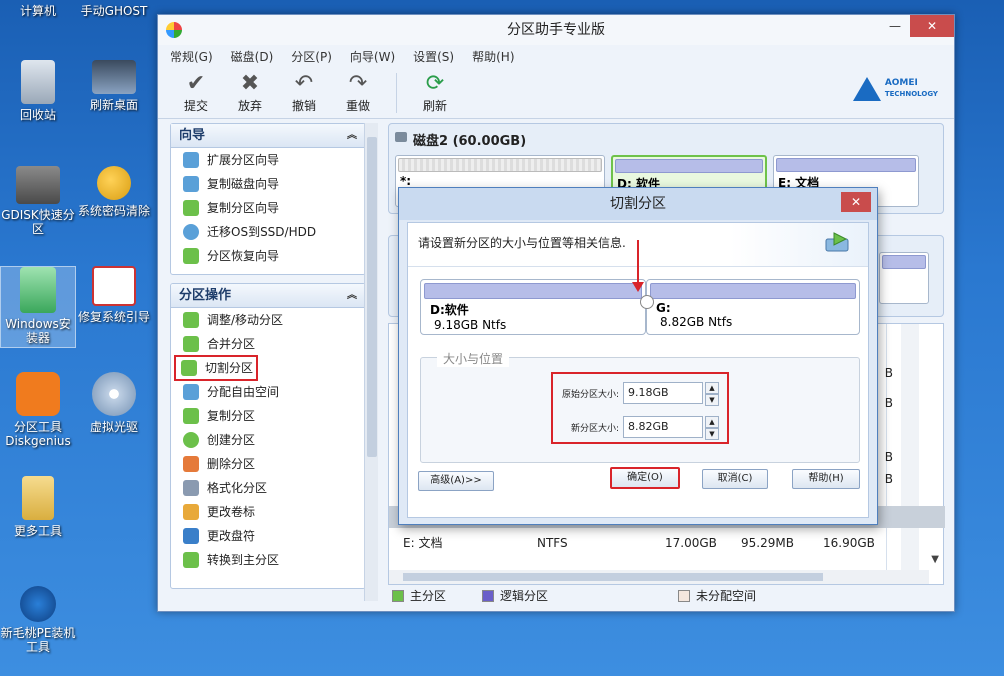  What do you see at coordinates (456, 481) in the screenshot?
I see `advanced-button: 高级(A)>>` at bounding box center [456, 481].